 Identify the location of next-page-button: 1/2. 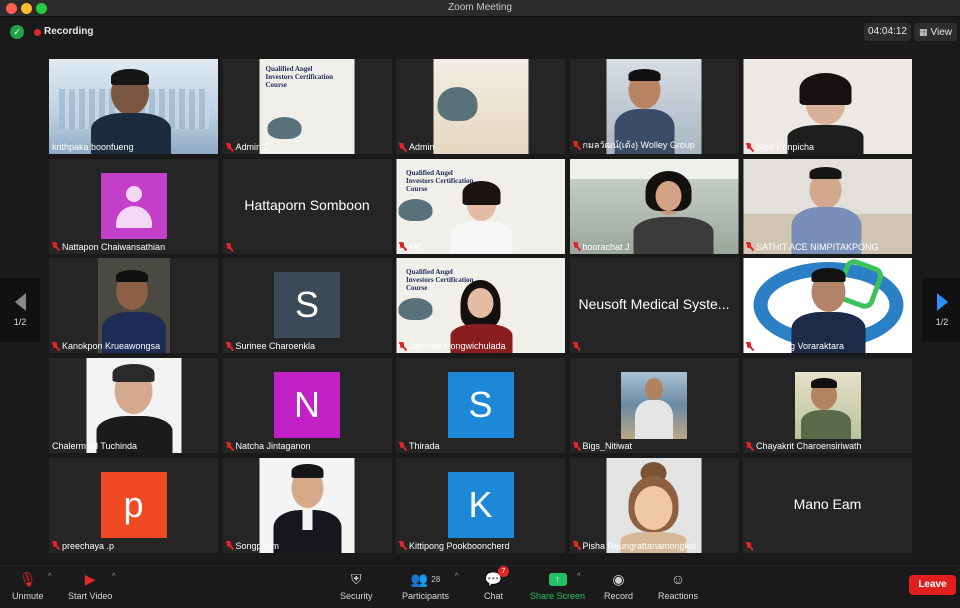
(941, 310).